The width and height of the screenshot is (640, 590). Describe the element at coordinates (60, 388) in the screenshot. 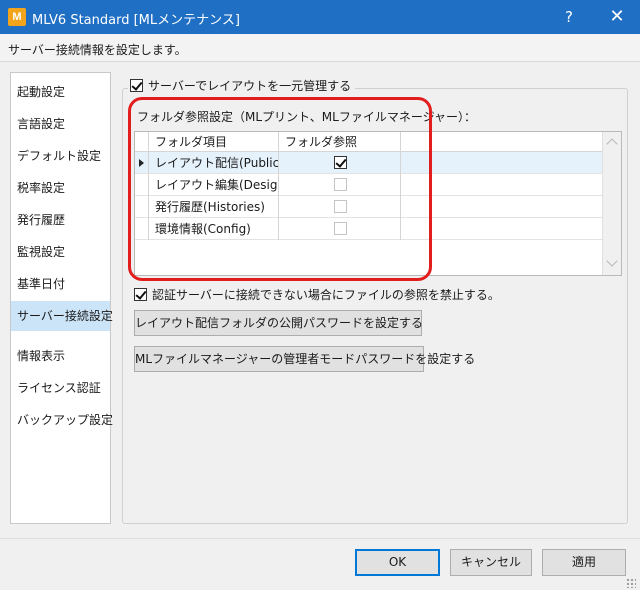

I see `sidebar-item-license: ライセンス認証` at that location.